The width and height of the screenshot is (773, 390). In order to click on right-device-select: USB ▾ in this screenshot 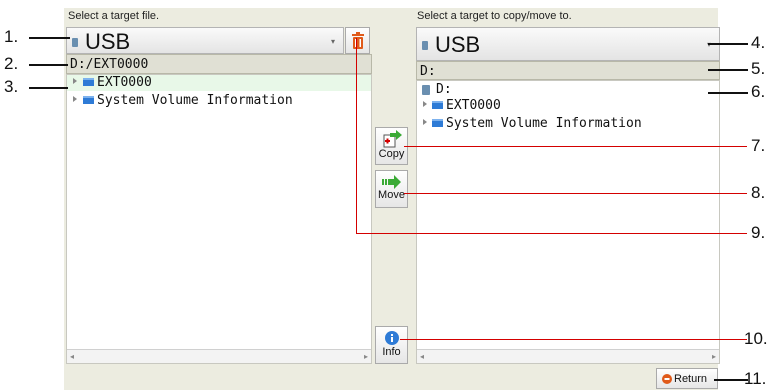, I will do `click(568, 44)`.